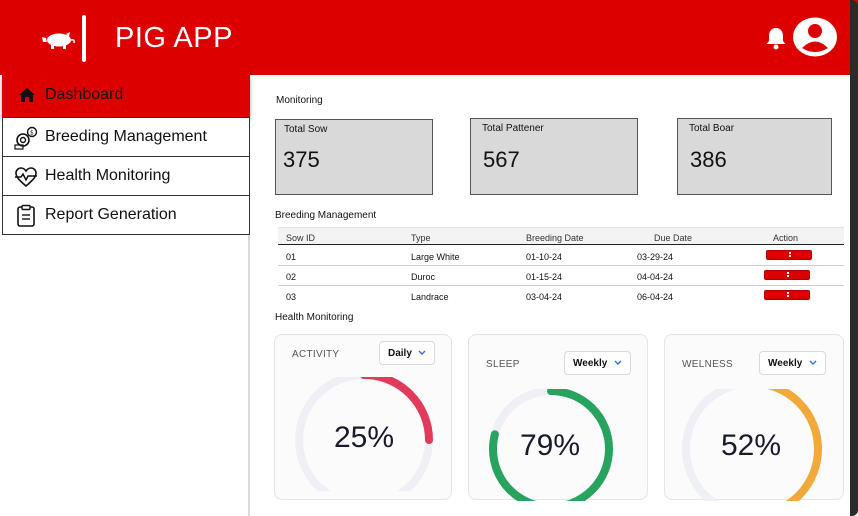  What do you see at coordinates (354, 157) in the screenshot?
I see `stat-card-total-sow: Total Sow 375` at bounding box center [354, 157].